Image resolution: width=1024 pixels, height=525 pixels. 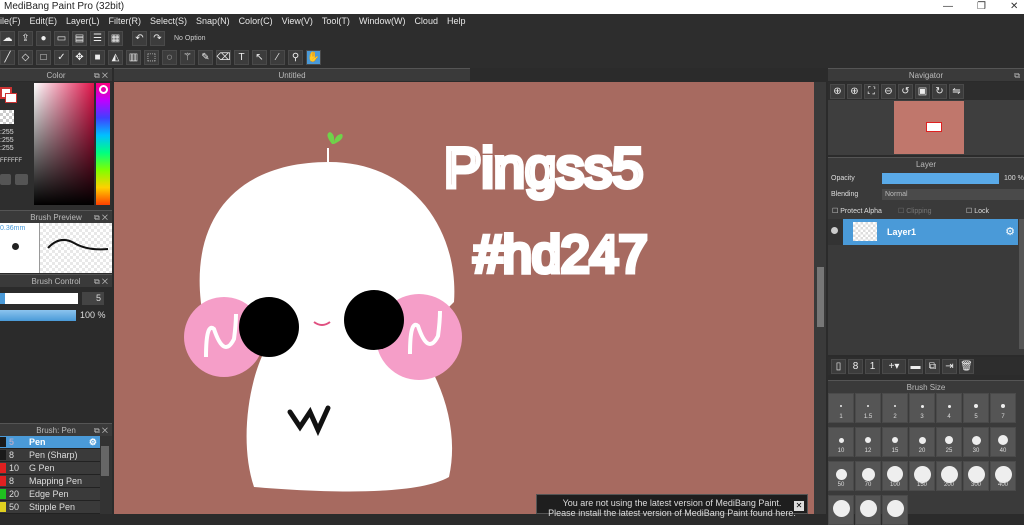 What do you see at coordinates (939, 91) in the screenshot?
I see `rotate-right-icon: ↻` at bounding box center [939, 91].